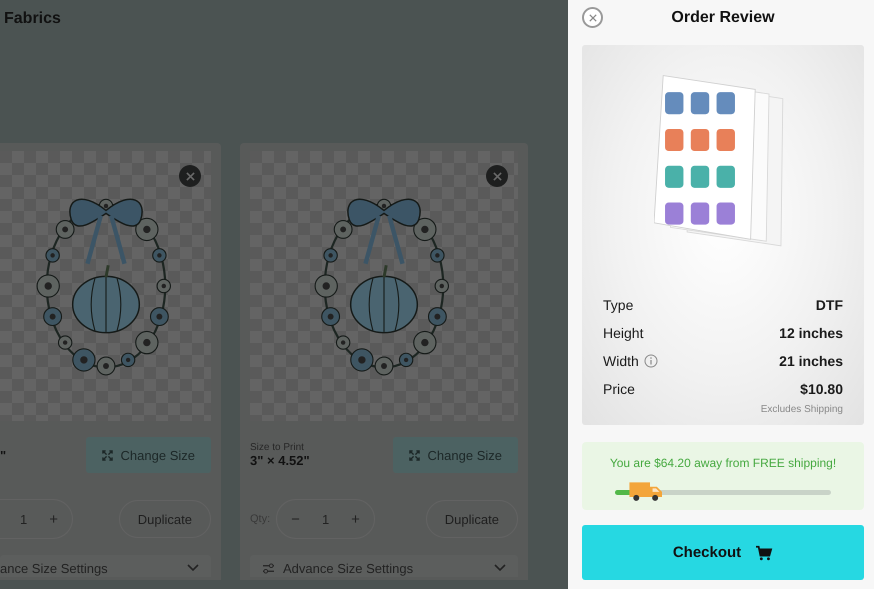  I want to click on spec-value: DTF, so click(829, 305).